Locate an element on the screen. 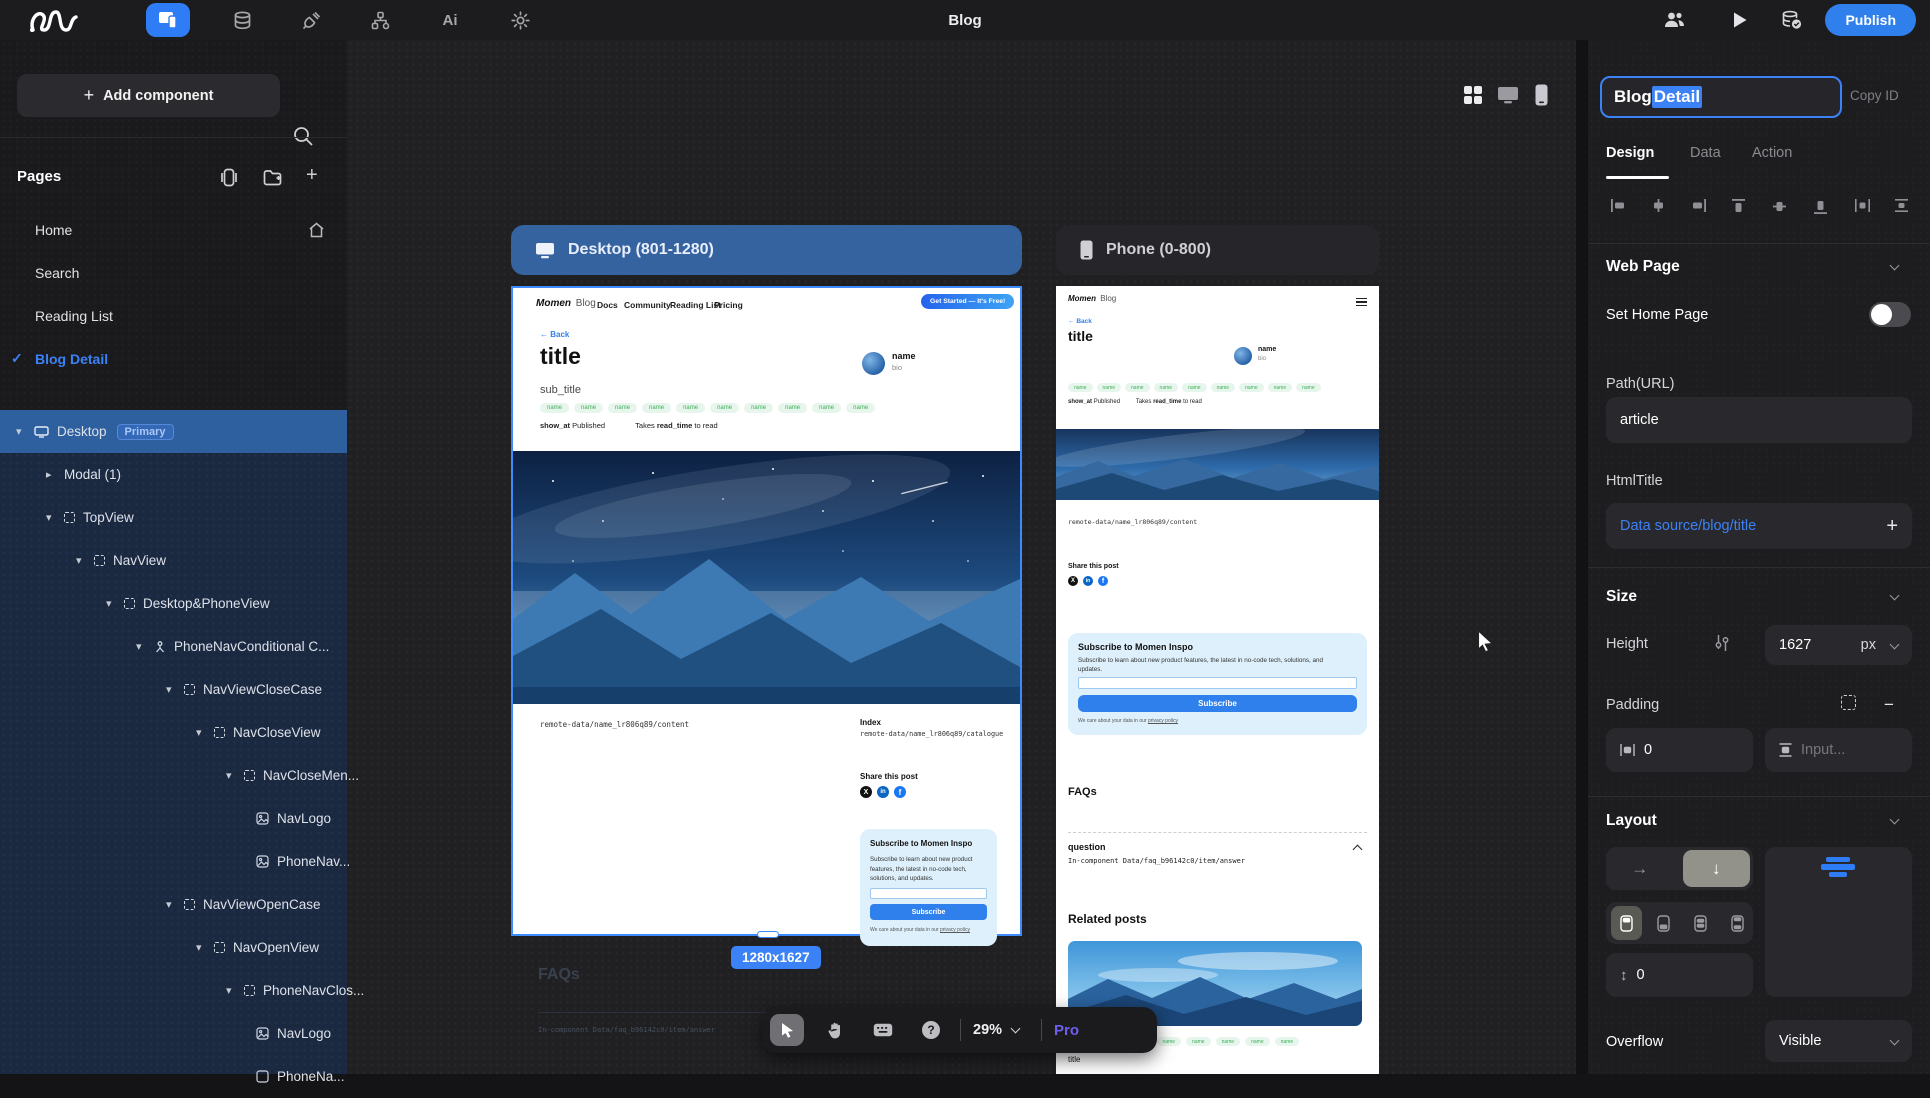 Image resolution: width=1930 pixels, height=1098 pixels. subscribe-button: Subscribe is located at coordinates (928, 912).